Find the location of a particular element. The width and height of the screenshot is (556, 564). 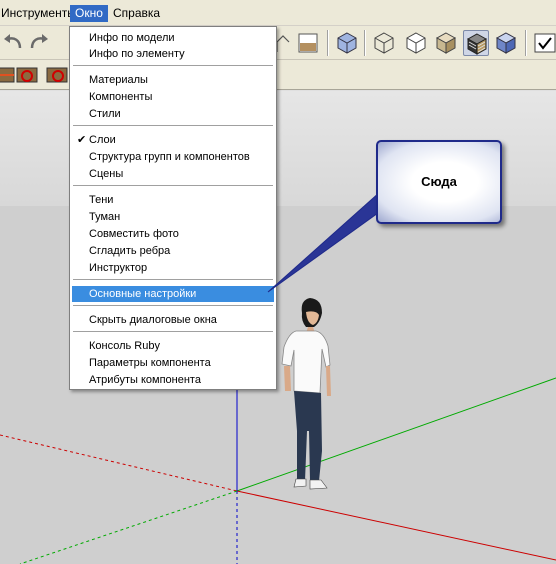

section-cut-button is located at coordinates (57, 75).